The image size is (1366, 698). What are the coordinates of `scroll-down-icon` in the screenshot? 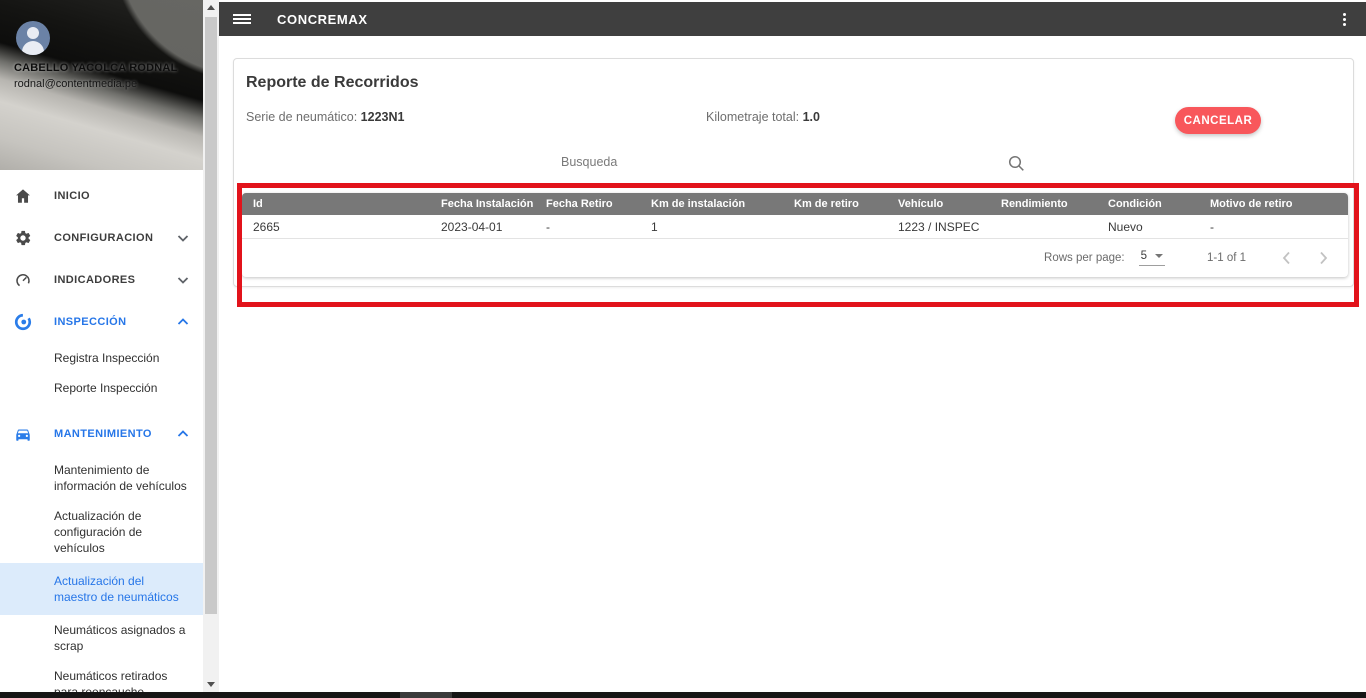 It's located at (211, 684).